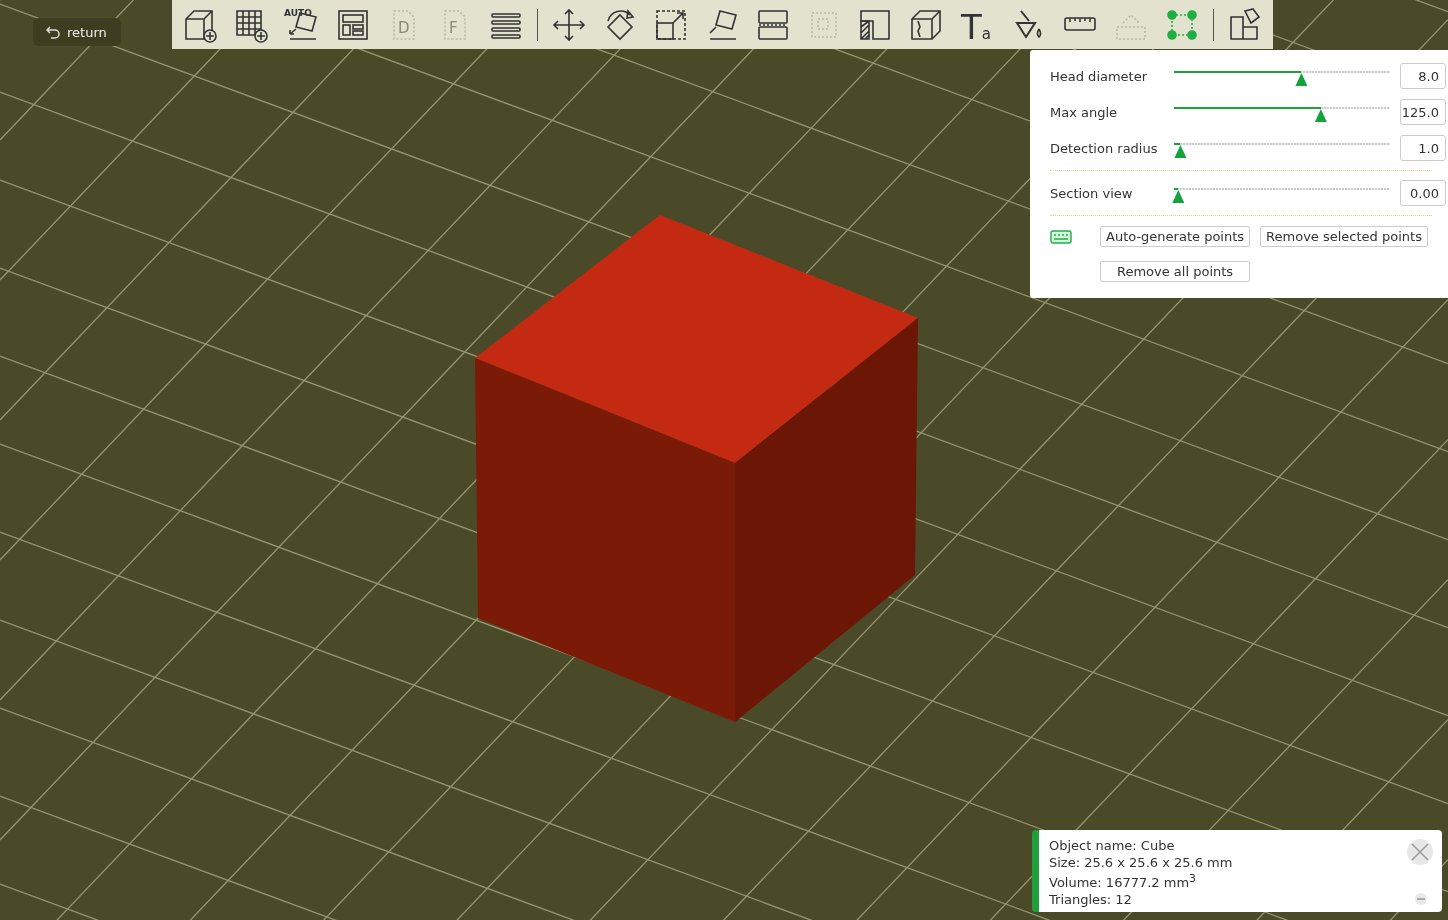  I want to click on info-text: Object name: Cube, so click(1112, 846).